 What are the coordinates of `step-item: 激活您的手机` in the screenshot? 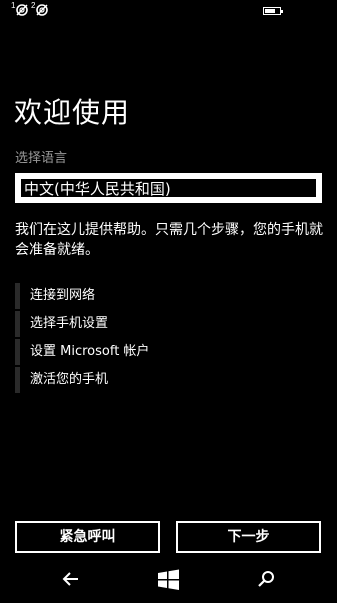 It's located at (165, 381).